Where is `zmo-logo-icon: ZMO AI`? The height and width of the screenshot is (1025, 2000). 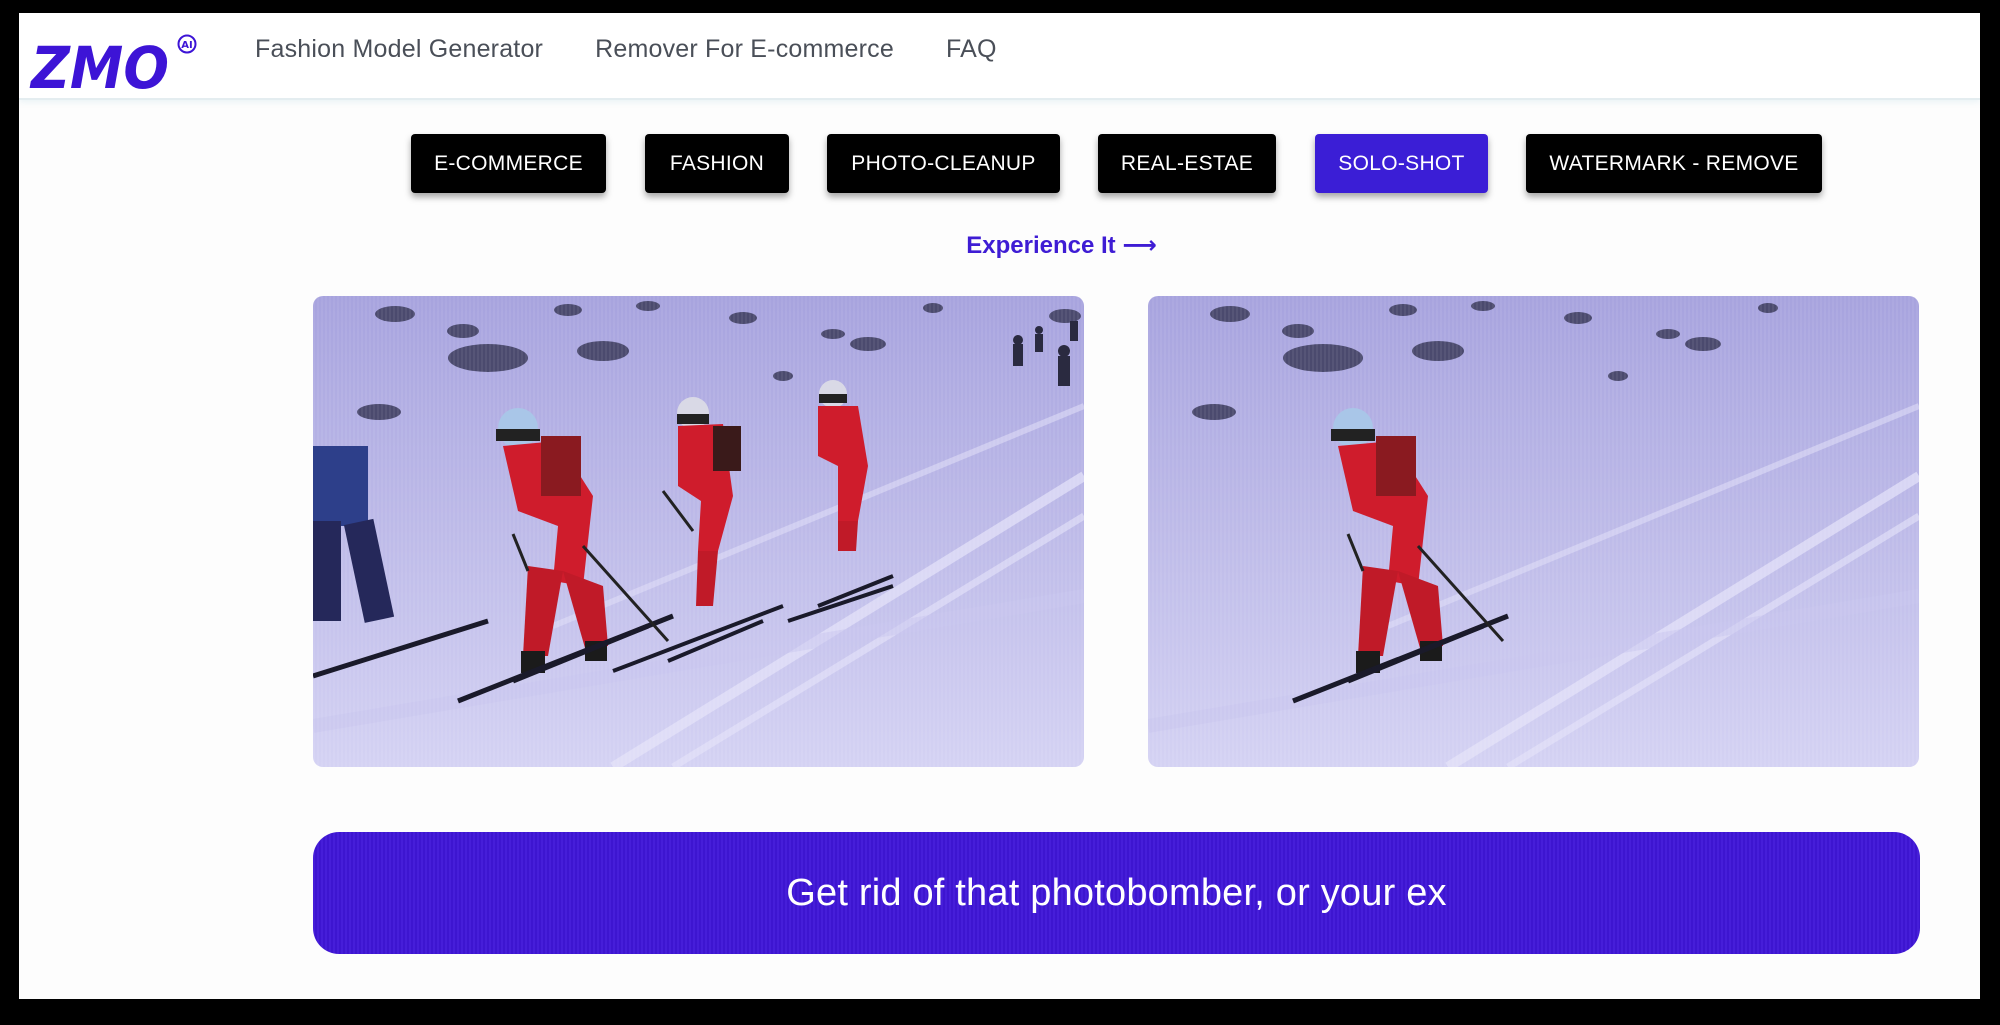 zmo-logo-icon: ZMO AI is located at coordinates (113, 68).